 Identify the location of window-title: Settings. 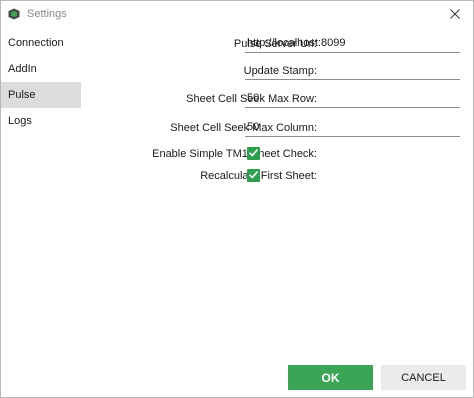
(47, 14).